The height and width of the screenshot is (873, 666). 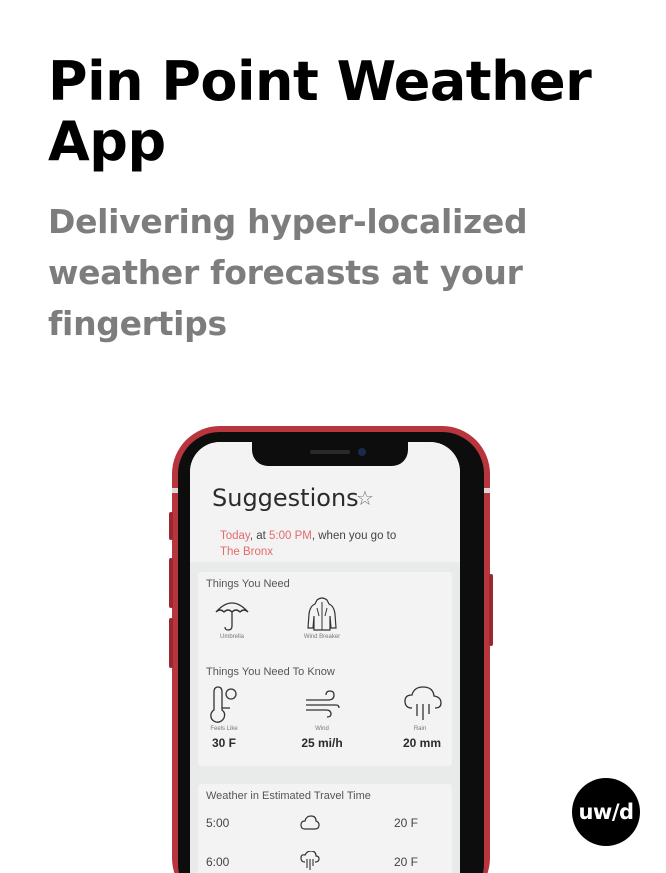 I want to click on travel-time: 6:00, so click(x=218, y=862).